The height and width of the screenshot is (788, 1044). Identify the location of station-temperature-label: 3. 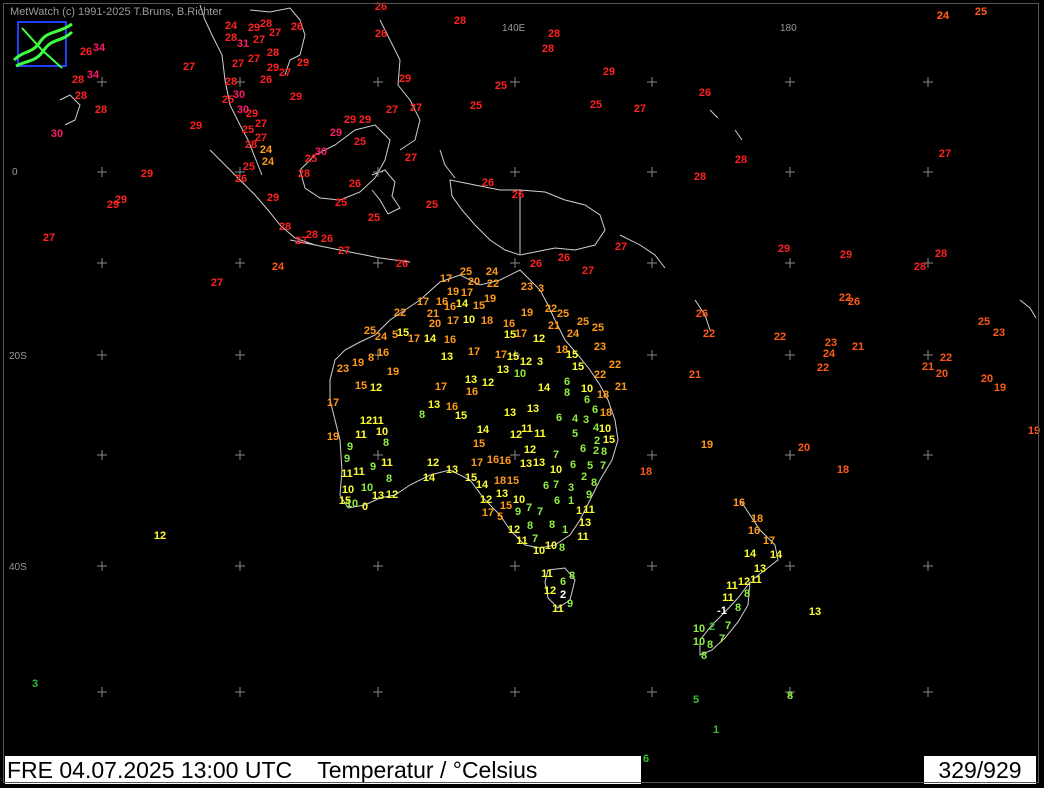
(541, 289).